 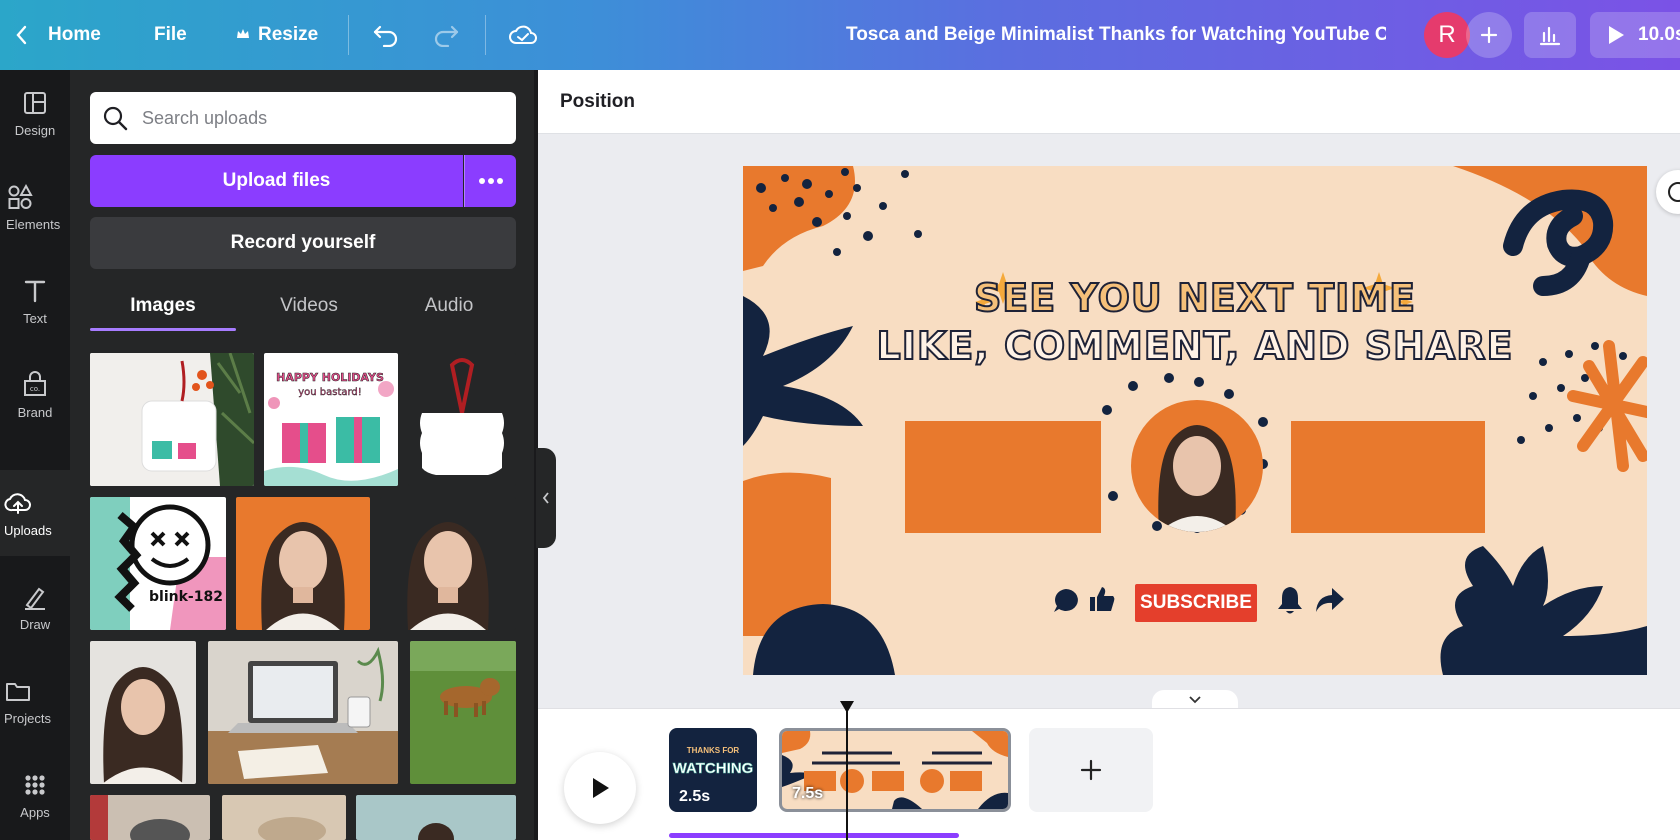 I want to click on text-icon, so click(x=35, y=291).